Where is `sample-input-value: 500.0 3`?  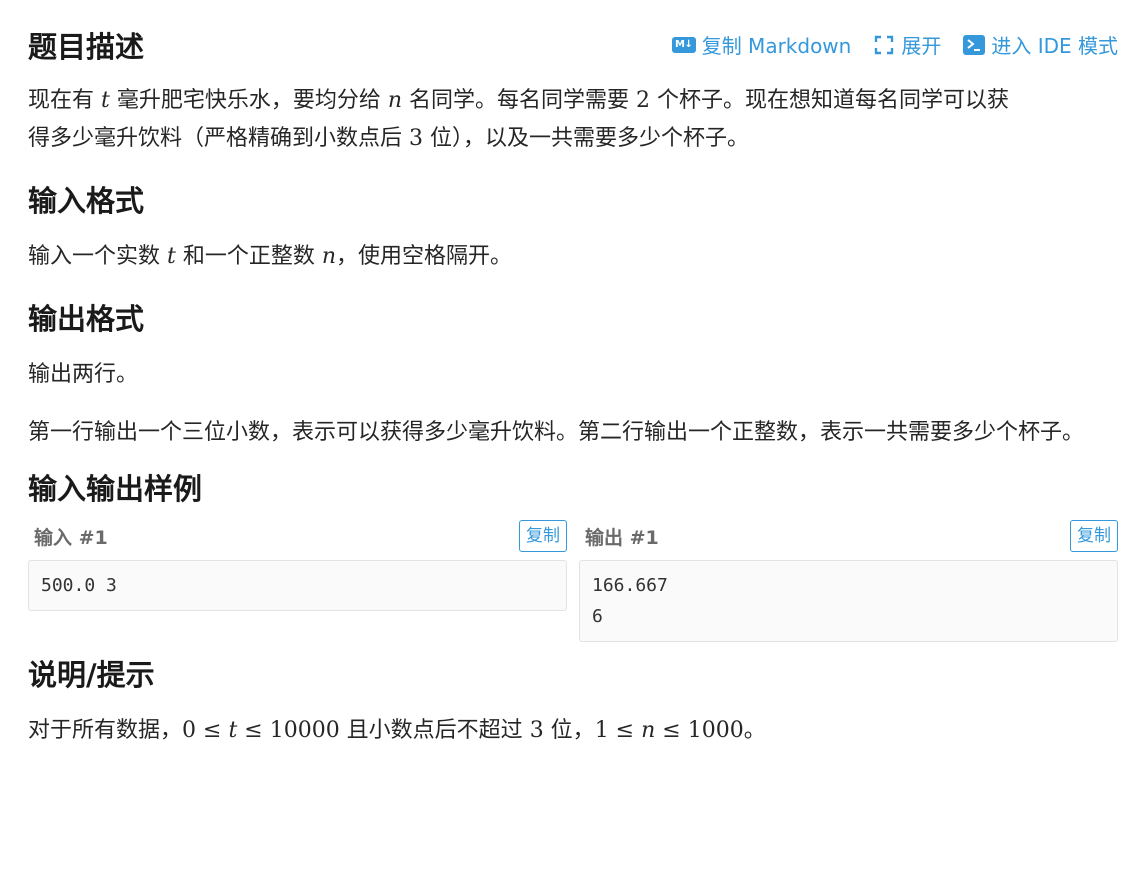
sample-input-value: 500.0 3 is located at coordinates (297, 585).